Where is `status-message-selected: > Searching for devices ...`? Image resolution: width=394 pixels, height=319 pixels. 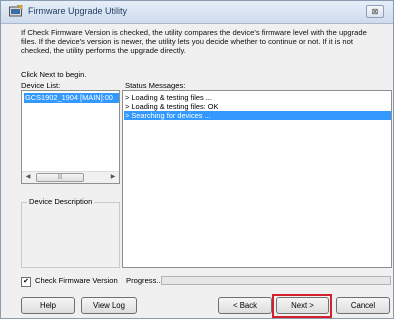 status-message-selected: > Searching for devices ... is located at coordinates (257, 115).